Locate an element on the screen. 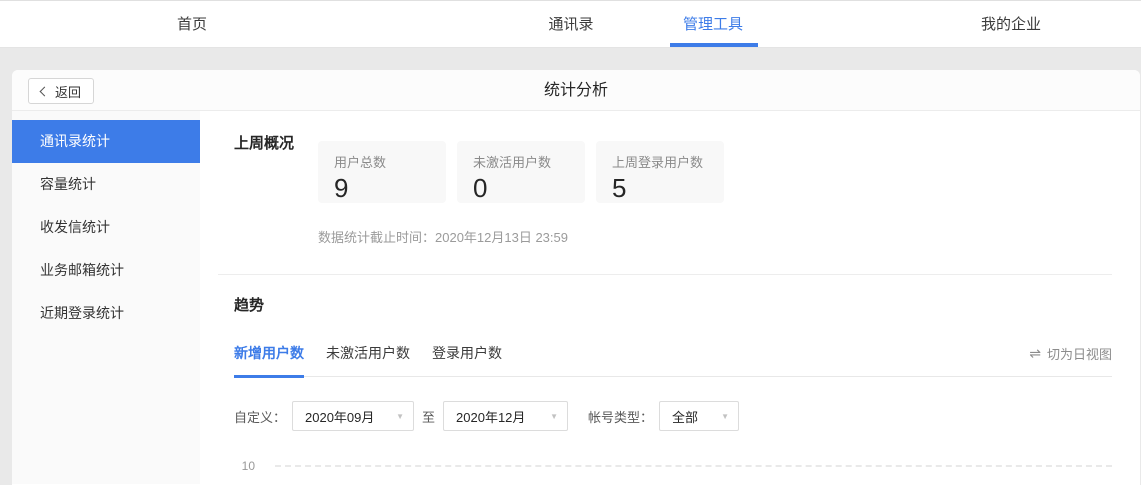 Image resolution: width=1141 pixels, height=485 pixels. stat-card-value: 5 is located at coordinates (619, 188).